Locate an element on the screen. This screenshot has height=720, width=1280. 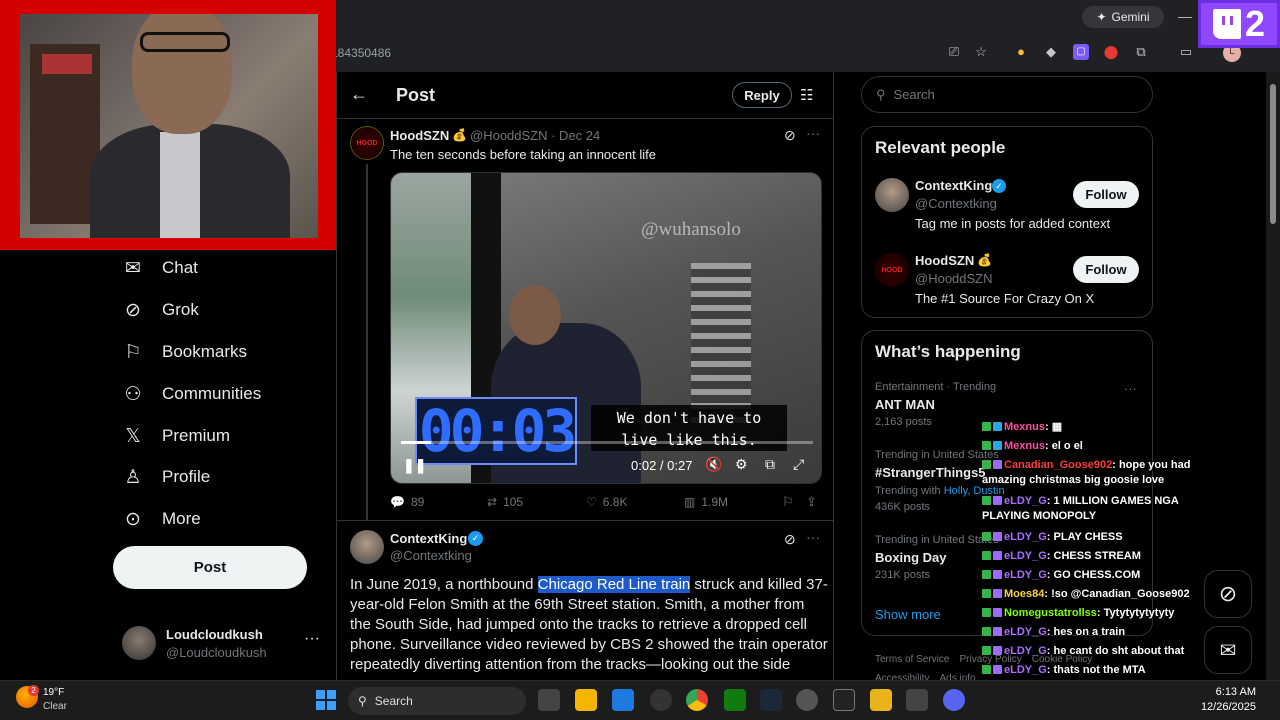
nav-item-communities: ⚇ Communities is located at coordinates (191, 394).